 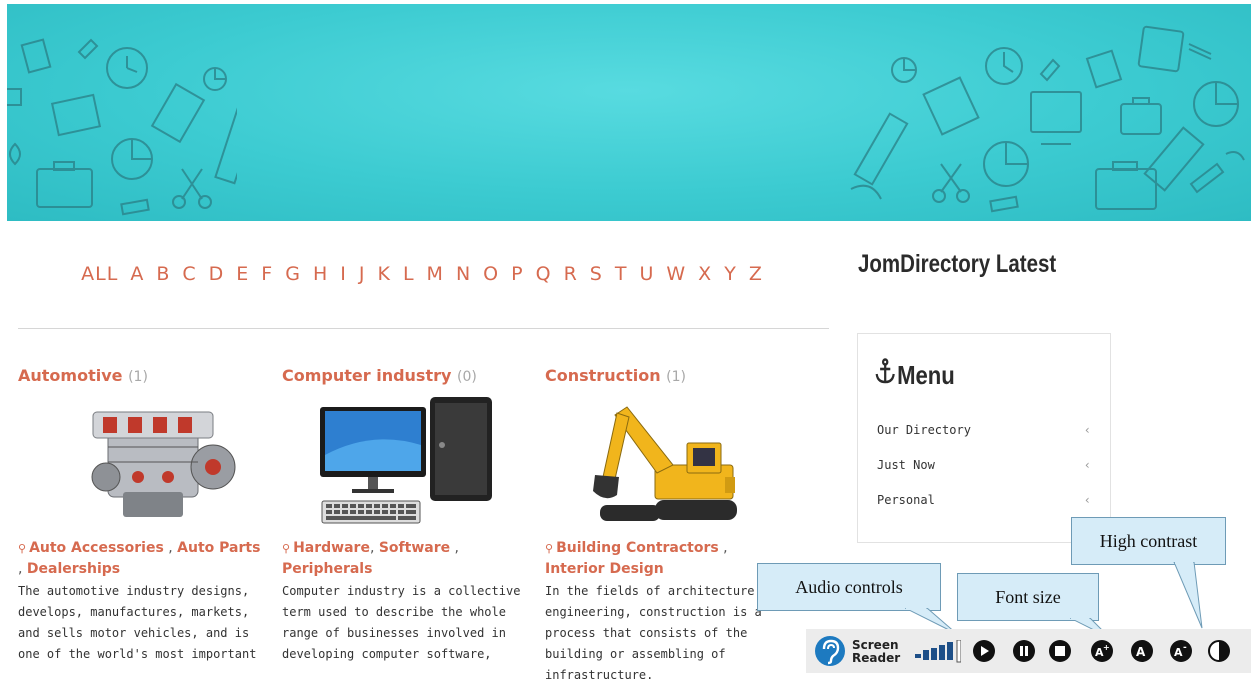 What do you see at coordinates (320, 274) in the screenshot?
I see `alphabet-letter: H` at bounding box center [320, 274].